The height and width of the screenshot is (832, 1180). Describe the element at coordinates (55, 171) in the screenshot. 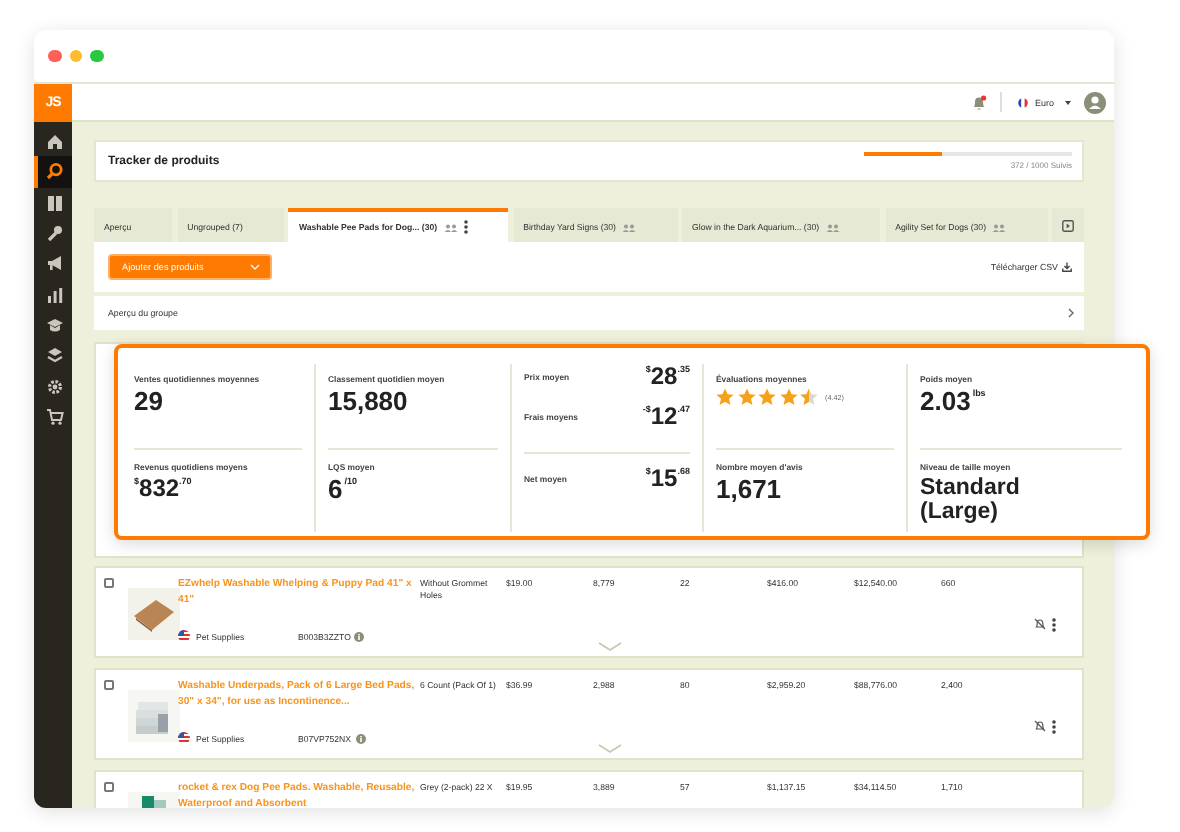

I see `search-icon` at that location.